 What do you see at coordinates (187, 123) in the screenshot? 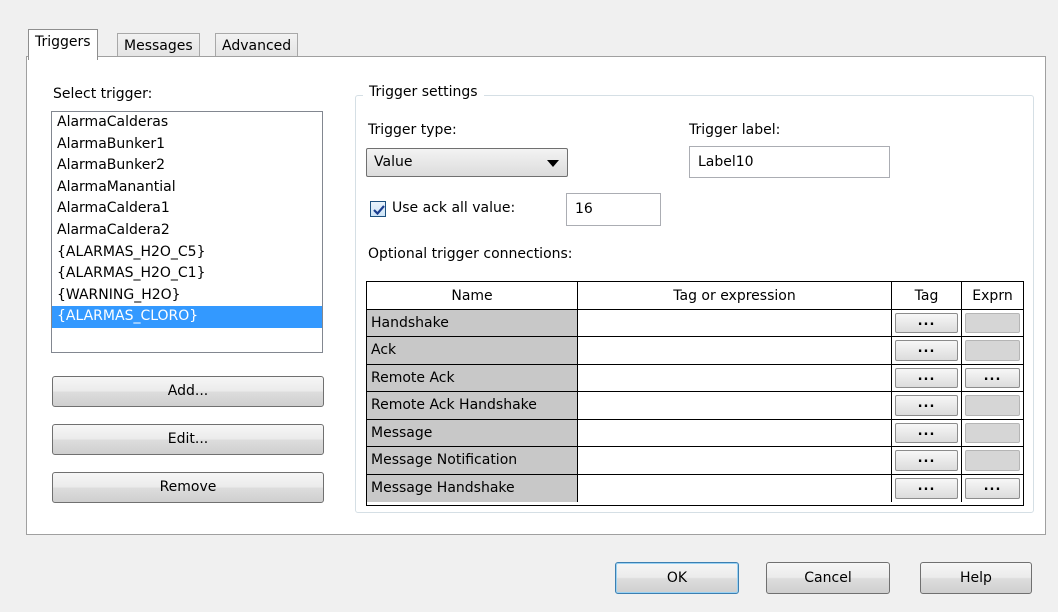
I see `trigger-list-item: AlarmaCalderas` at bounding box center [187, 123].